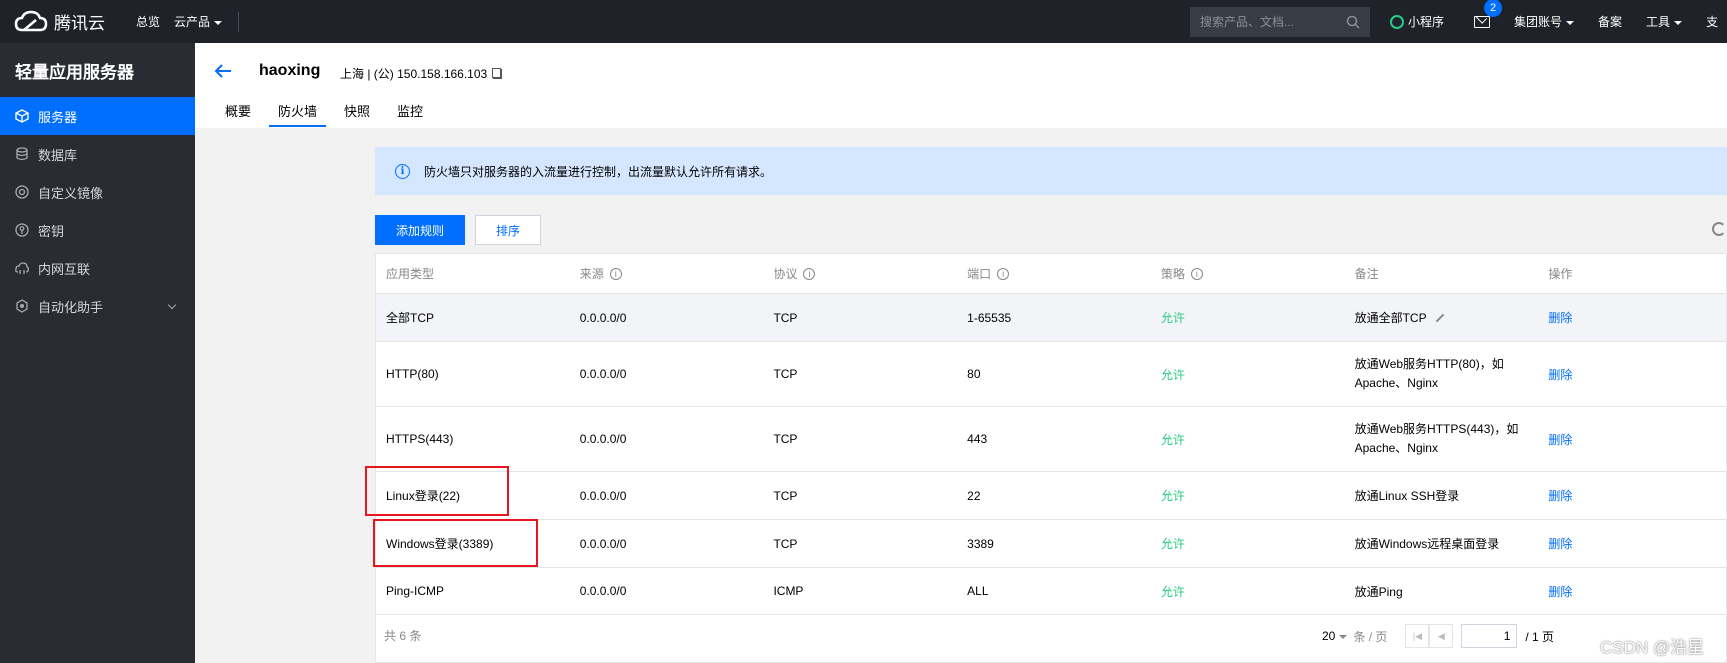 The width and height of the screenshot is (1727, 663). I want to click on mail-icon: 2, so click(1488, 14).